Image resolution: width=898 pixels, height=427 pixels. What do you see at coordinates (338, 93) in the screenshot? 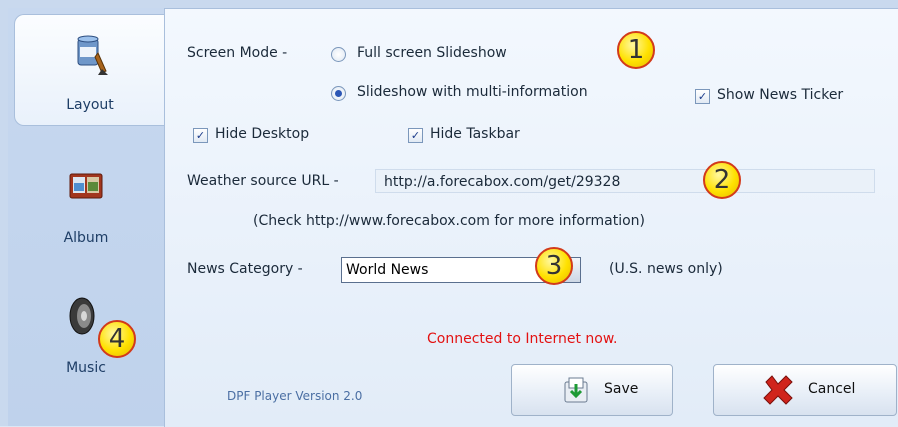
I see `multi-info-slideshow-radio` at bounding box center [338, 93].